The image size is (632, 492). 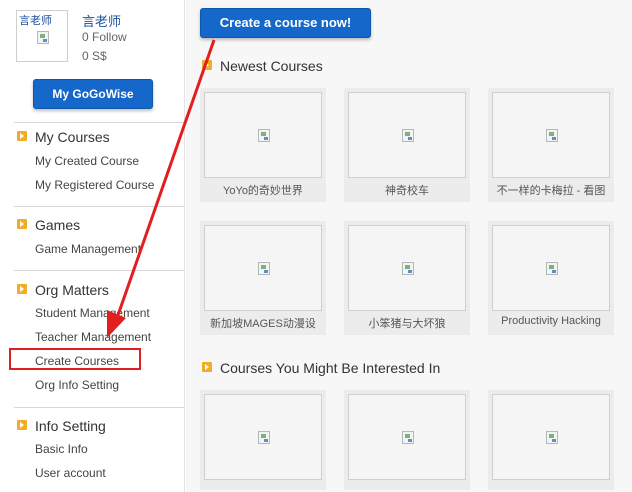 I want to click on section-games: Games, so click(x=48, y=225).